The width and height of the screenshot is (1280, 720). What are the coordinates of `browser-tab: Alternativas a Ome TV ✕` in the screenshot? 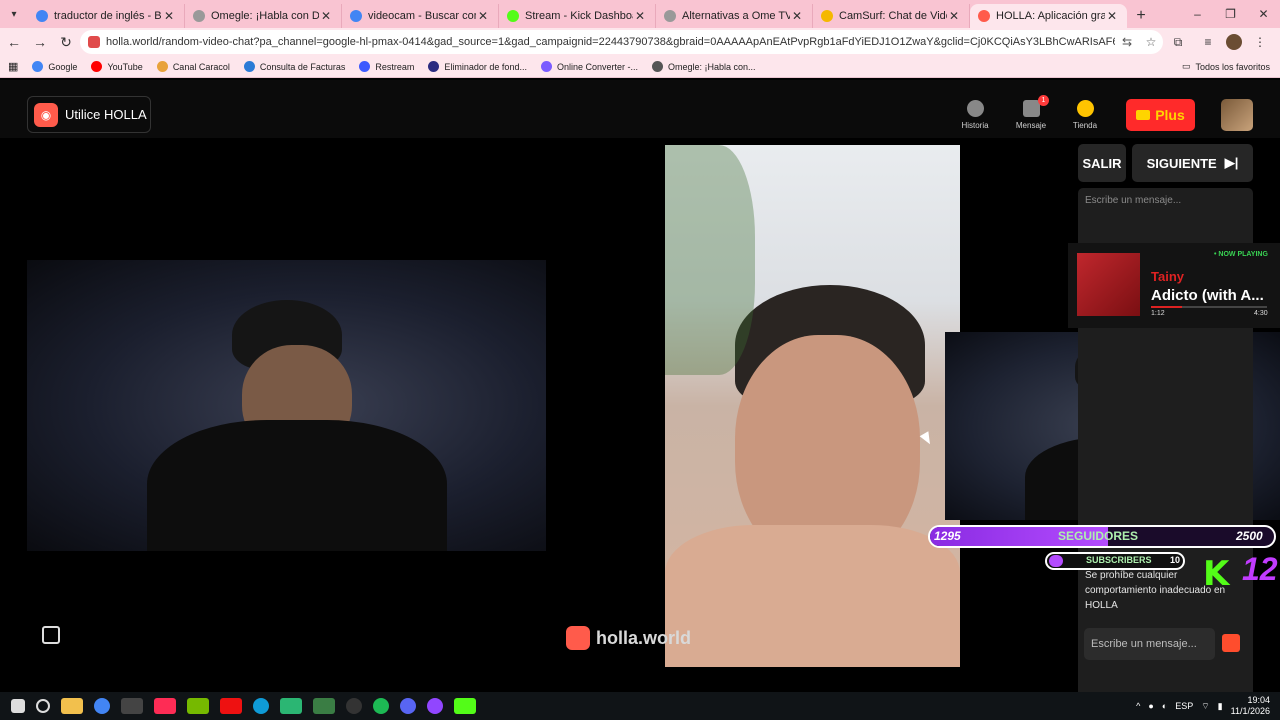 It's located at (734, 16).